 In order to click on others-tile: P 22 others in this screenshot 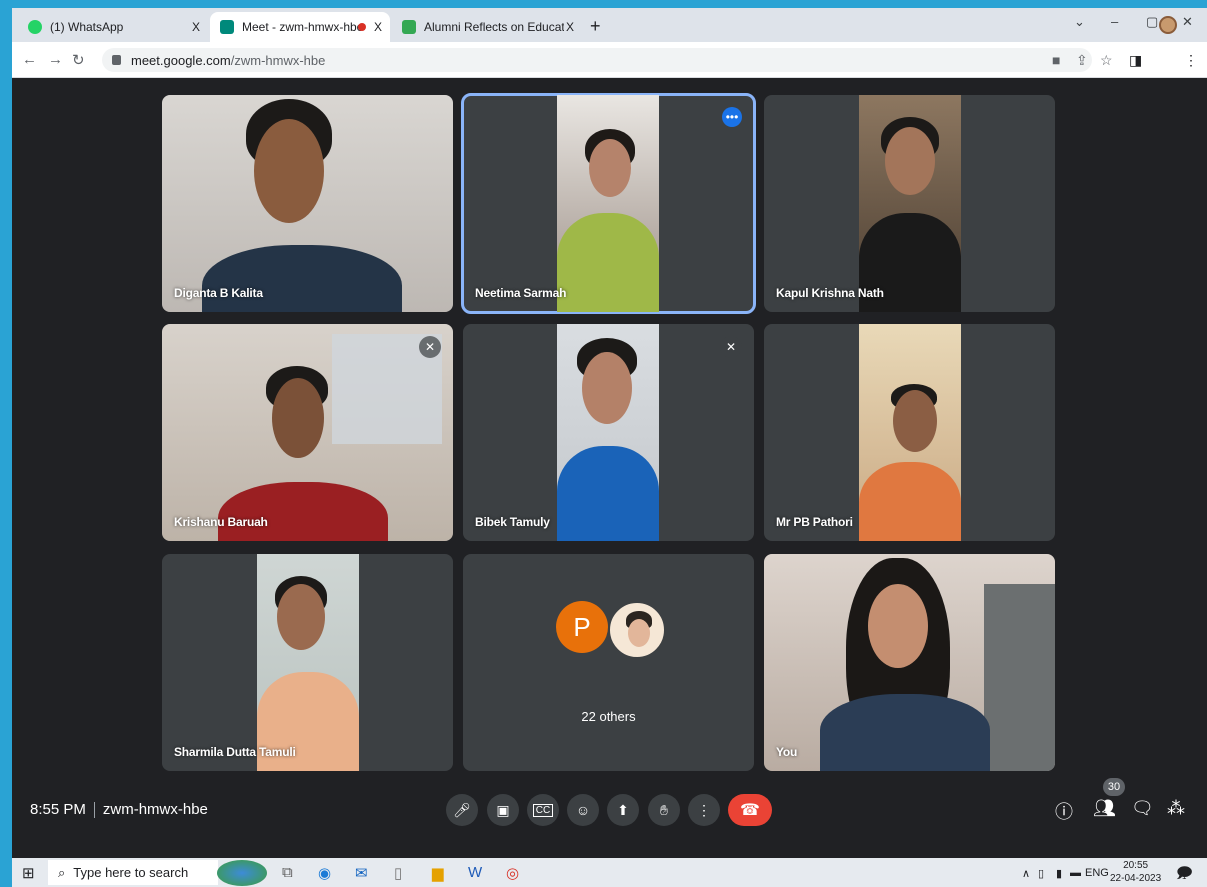, I will do `click(608, 662)`.